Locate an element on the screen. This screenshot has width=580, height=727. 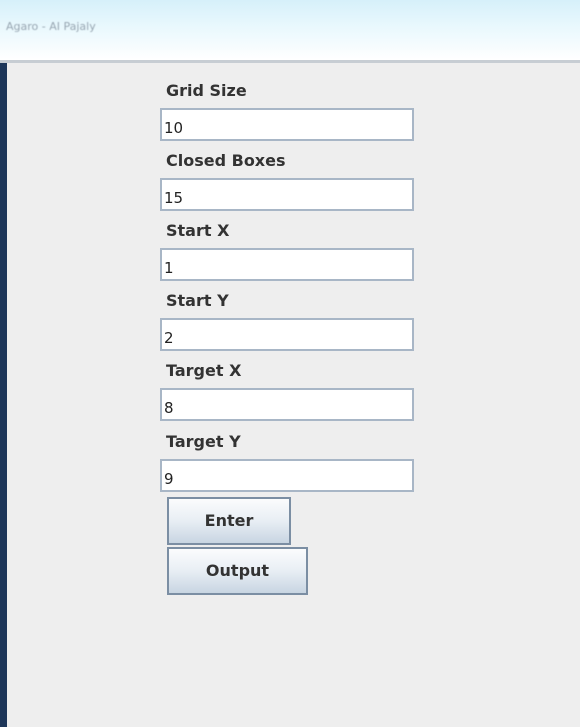
start-x-input: 1 is located at coordinates (287, 264).